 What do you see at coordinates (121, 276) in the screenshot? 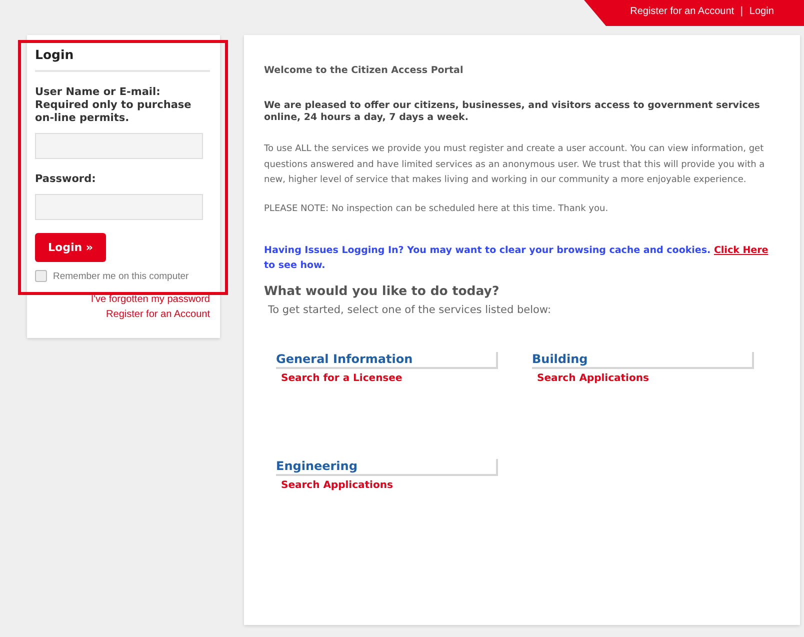
I see `remember-label: Remember me on this computer` at bounding box center [121, 276].